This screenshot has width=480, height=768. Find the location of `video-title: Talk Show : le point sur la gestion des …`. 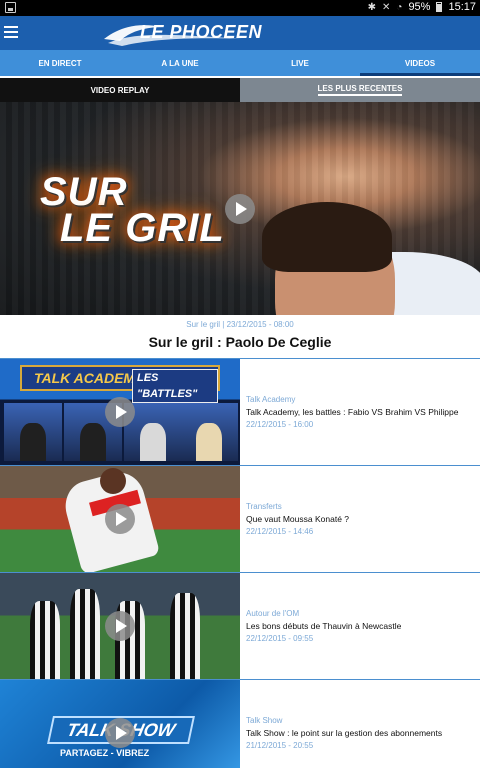

video-title: Talk Show : le point sur la gestion des … is located at coordinates (344, 733).